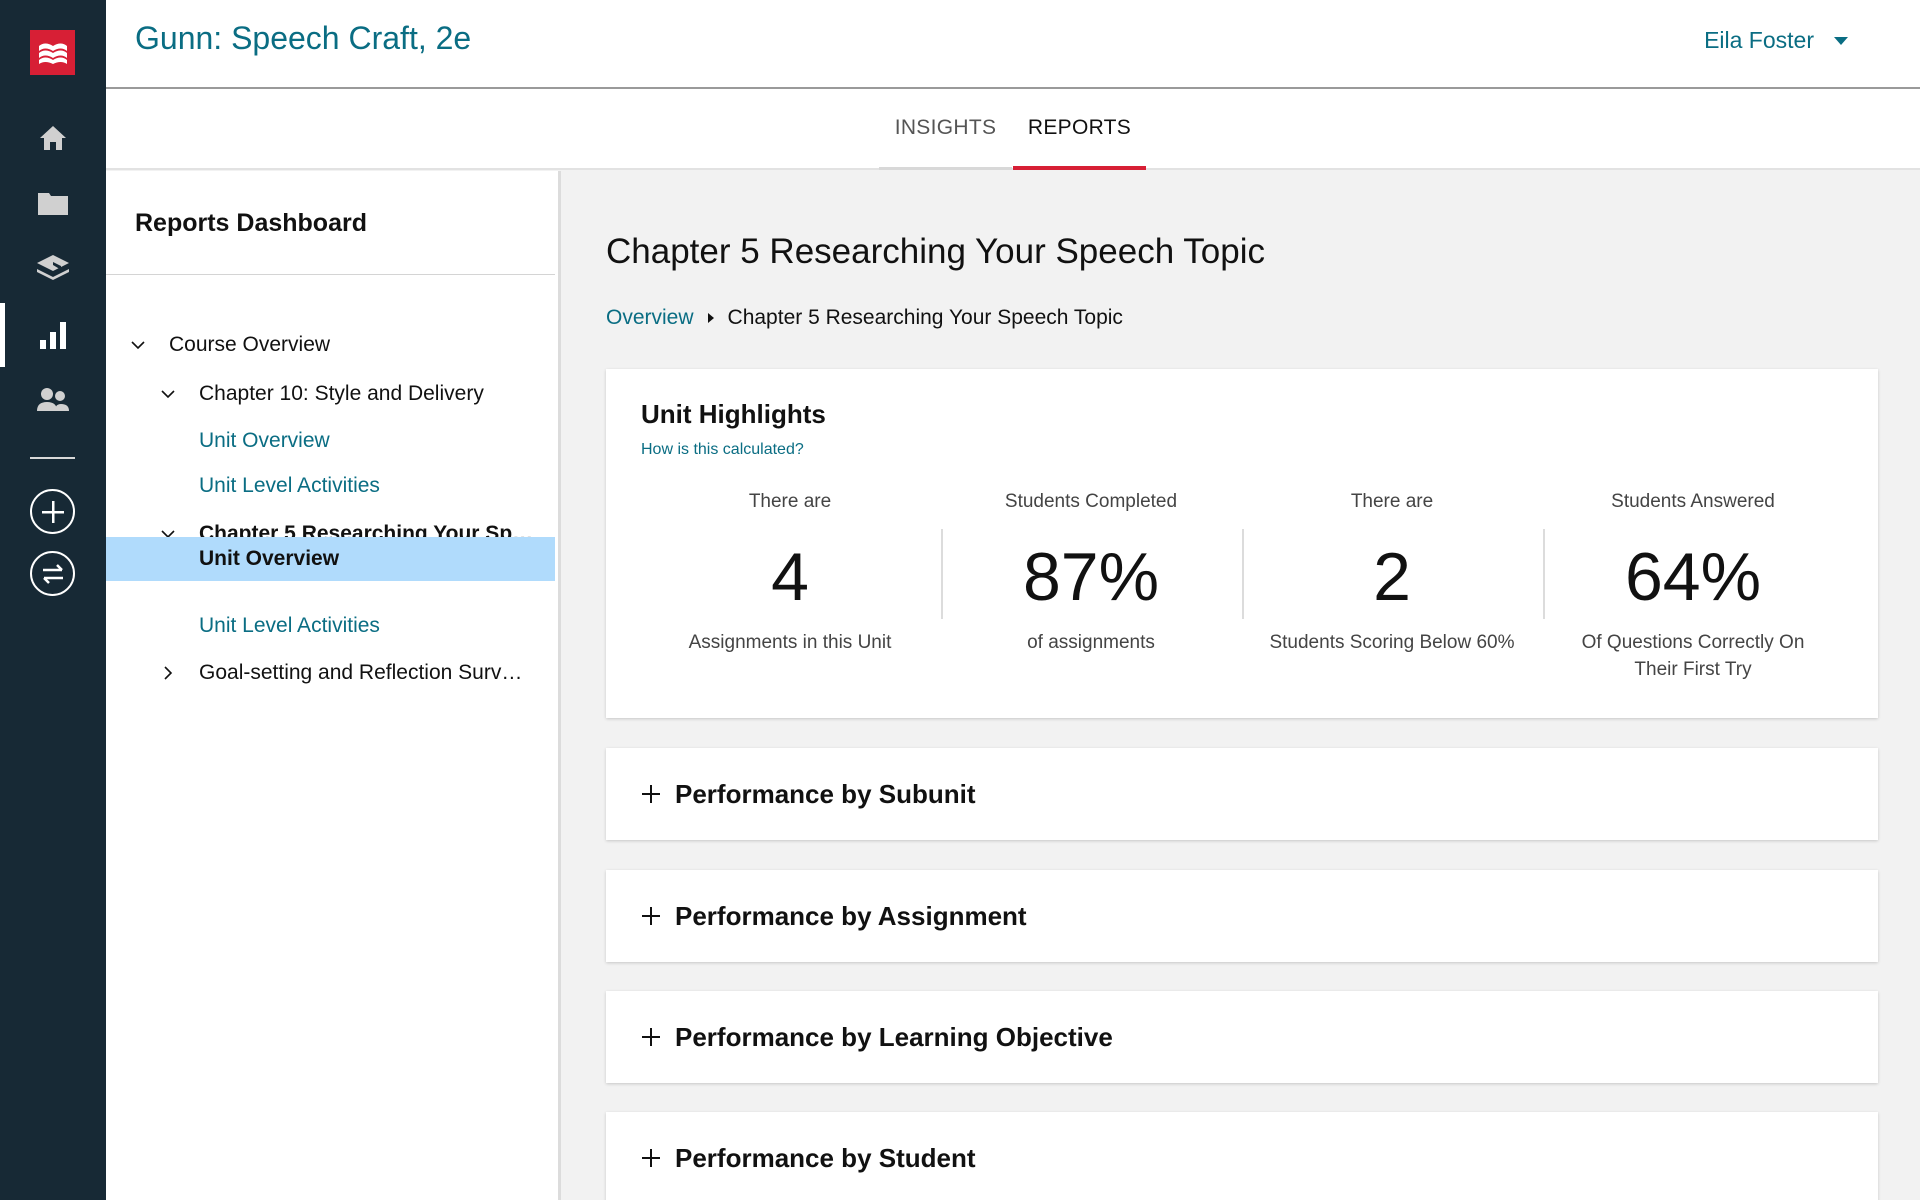 The width and height of the screenshot is (1920, 1200). Describe the element at coordinates (1392, 642) in the screenshot. I see `stat-post-label: Students Scoring Below 60%` at that location.